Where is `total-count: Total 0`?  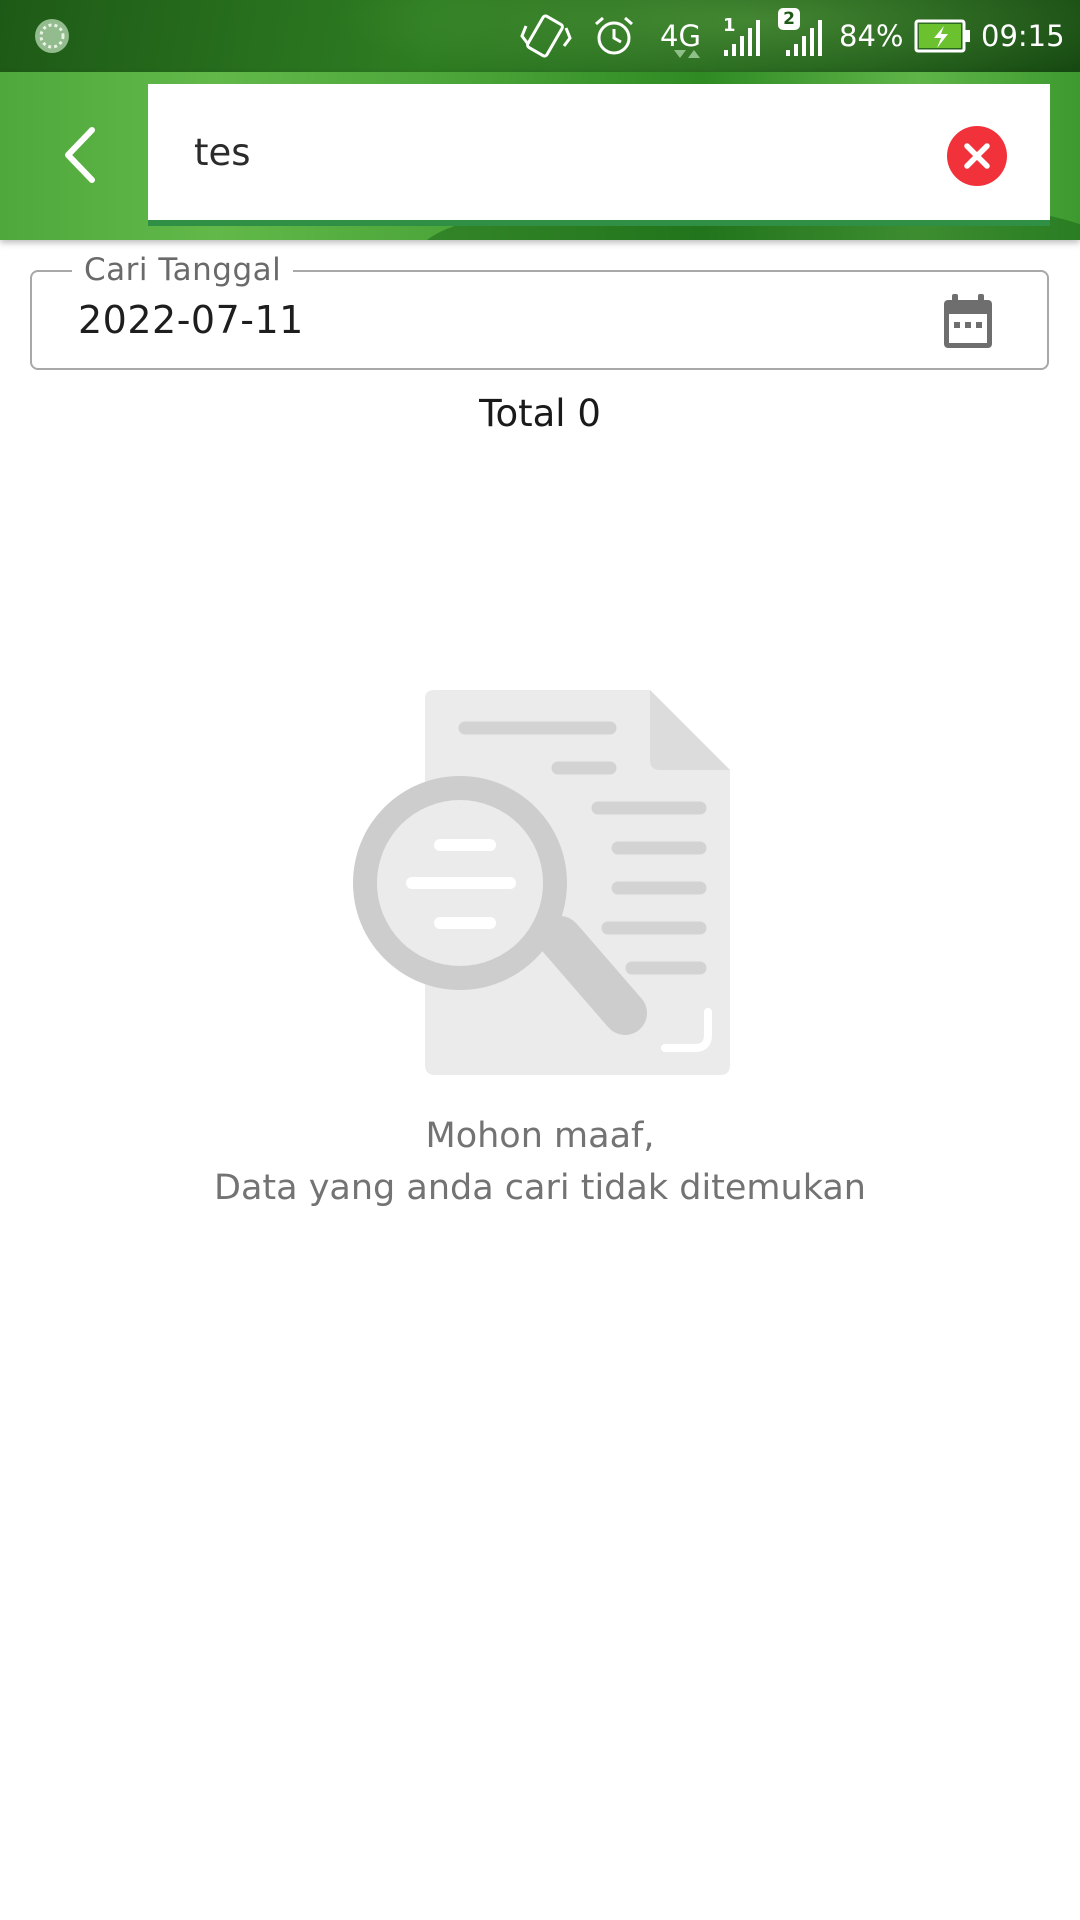
total-count: Total 0 is located at coordinates (540, 413).